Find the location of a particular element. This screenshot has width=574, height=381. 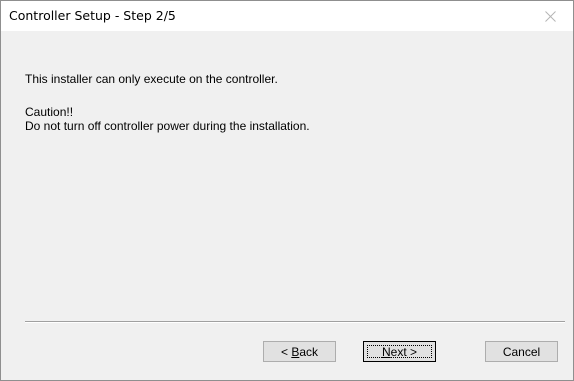

caution-heading: Caution!! is located at coordinates (49, 112).